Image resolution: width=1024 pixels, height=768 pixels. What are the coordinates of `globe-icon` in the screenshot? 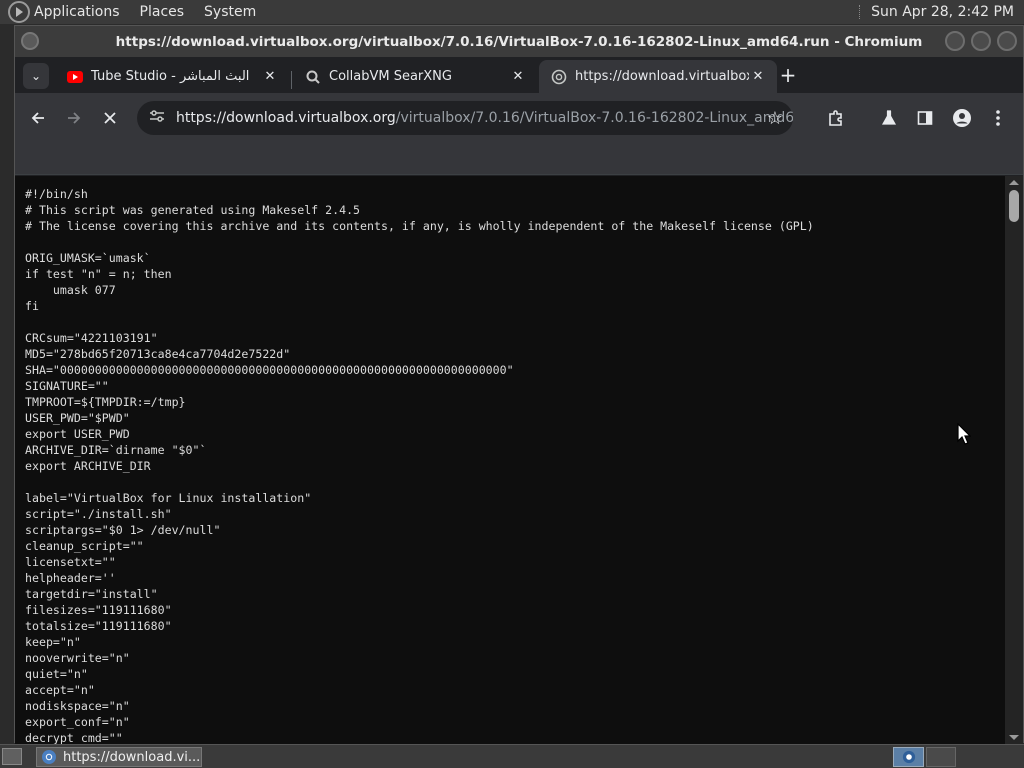 It's located at (559, 77).